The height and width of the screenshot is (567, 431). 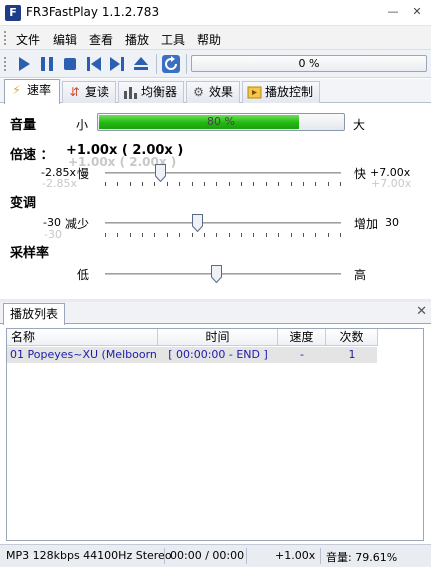 What do you see at coordinates (83, 174) in the screenshot?
I see `speed-slow-label: 慢` at bounding box center [83, 174].